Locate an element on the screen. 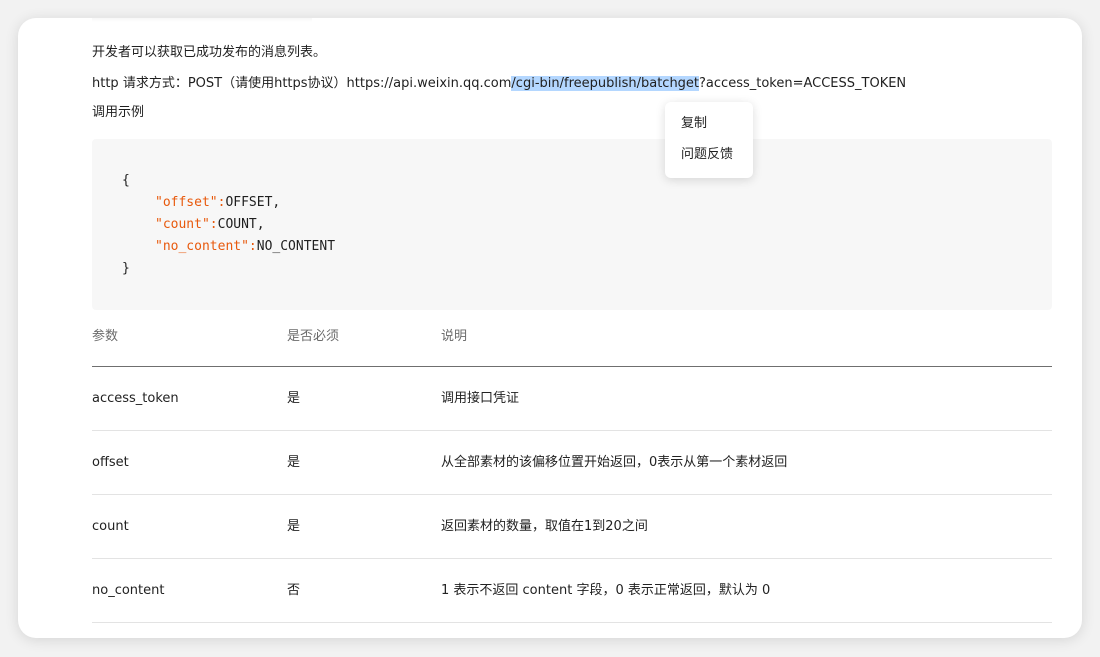 This screenshot has width=1100, height=657. code-open-brace: { is located at coordinates (126, 180).